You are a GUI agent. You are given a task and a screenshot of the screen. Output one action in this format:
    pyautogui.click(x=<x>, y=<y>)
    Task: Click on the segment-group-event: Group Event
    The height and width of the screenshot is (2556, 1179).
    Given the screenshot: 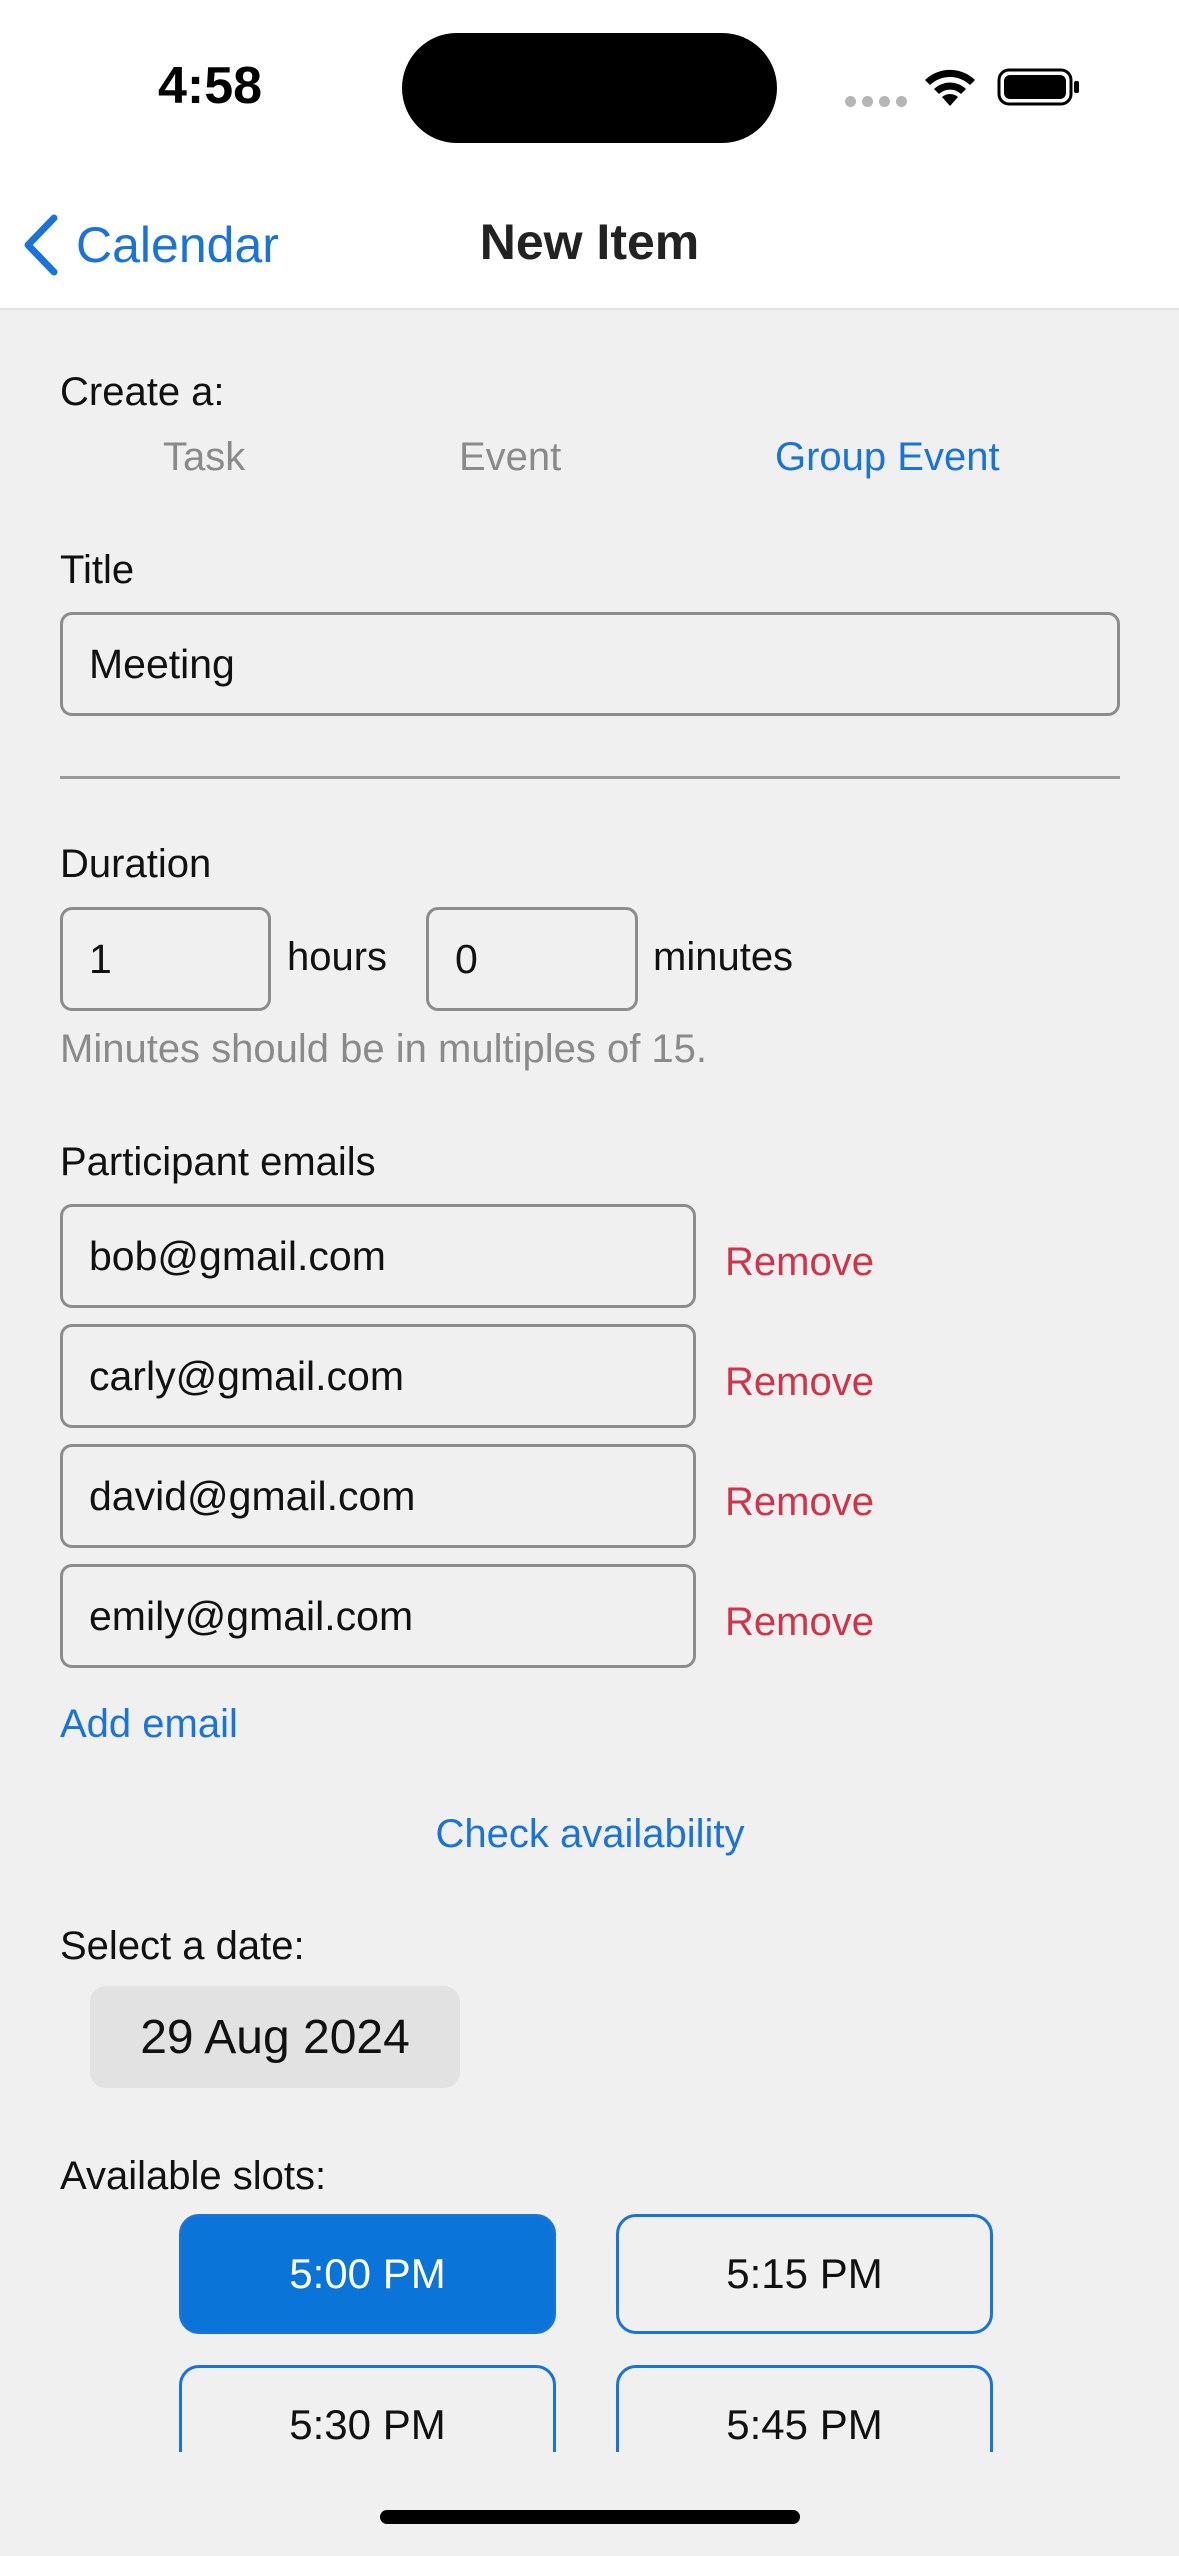 What is the action you would take?
    pyautogui.click(x=887, y=457)
    